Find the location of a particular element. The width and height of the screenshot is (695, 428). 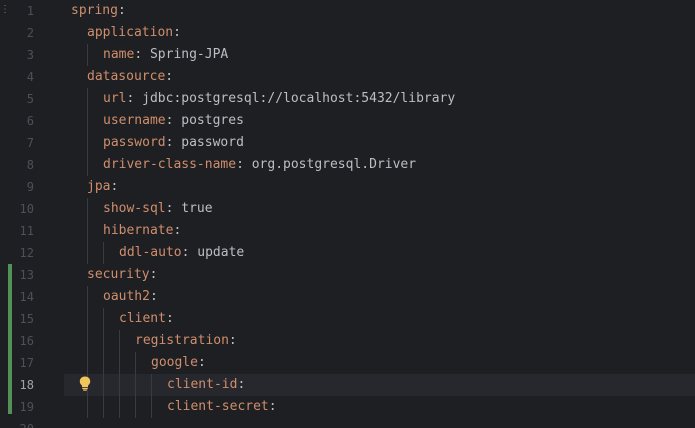

line-number: 15 is located at coordinates (17, 319).